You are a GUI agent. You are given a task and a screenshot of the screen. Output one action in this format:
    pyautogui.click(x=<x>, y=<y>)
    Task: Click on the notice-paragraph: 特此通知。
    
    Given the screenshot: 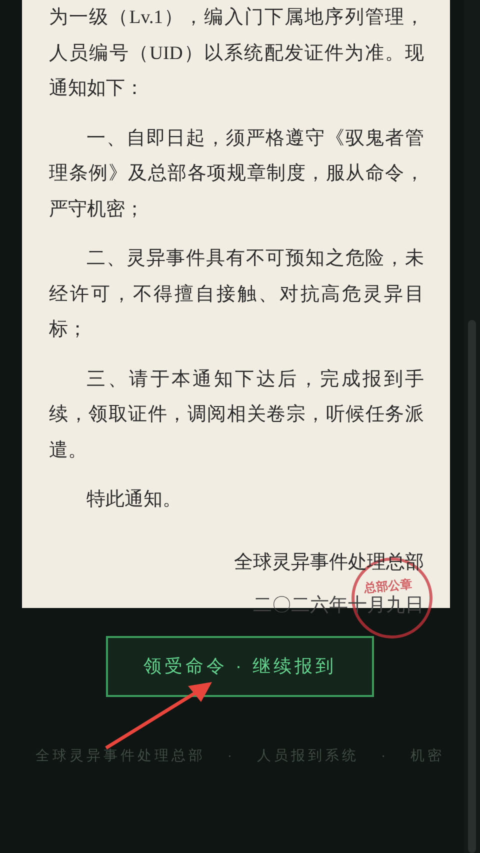 What is the action you would take?
    pyautogui.click(x=134, y=500)
    